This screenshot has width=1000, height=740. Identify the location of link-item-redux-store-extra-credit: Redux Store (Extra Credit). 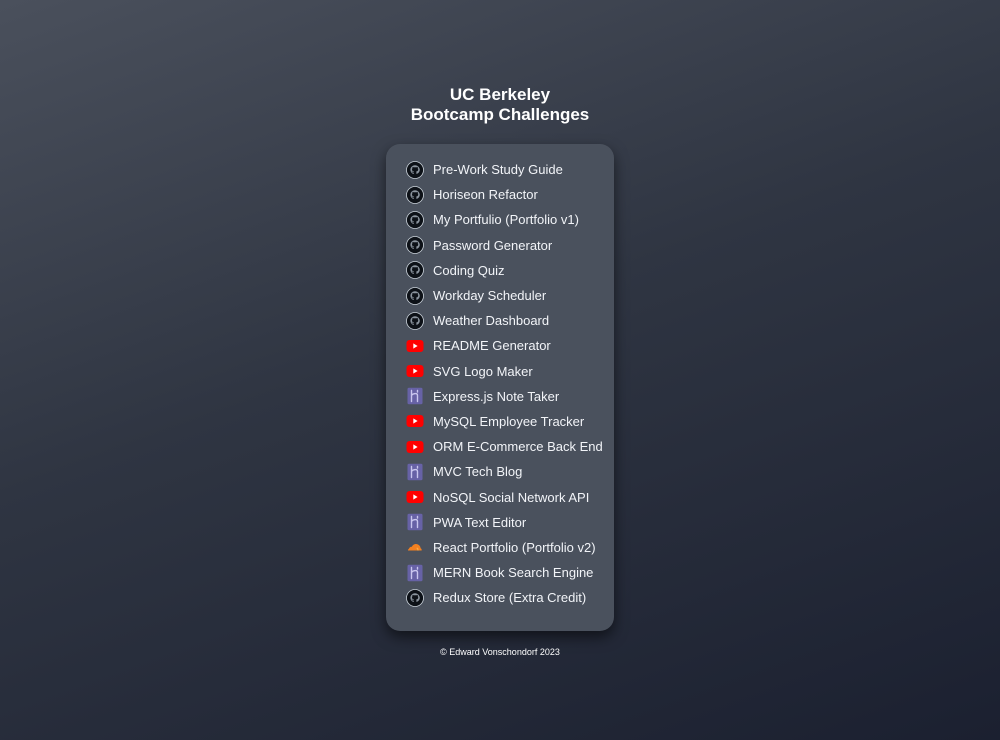
(500, 597).